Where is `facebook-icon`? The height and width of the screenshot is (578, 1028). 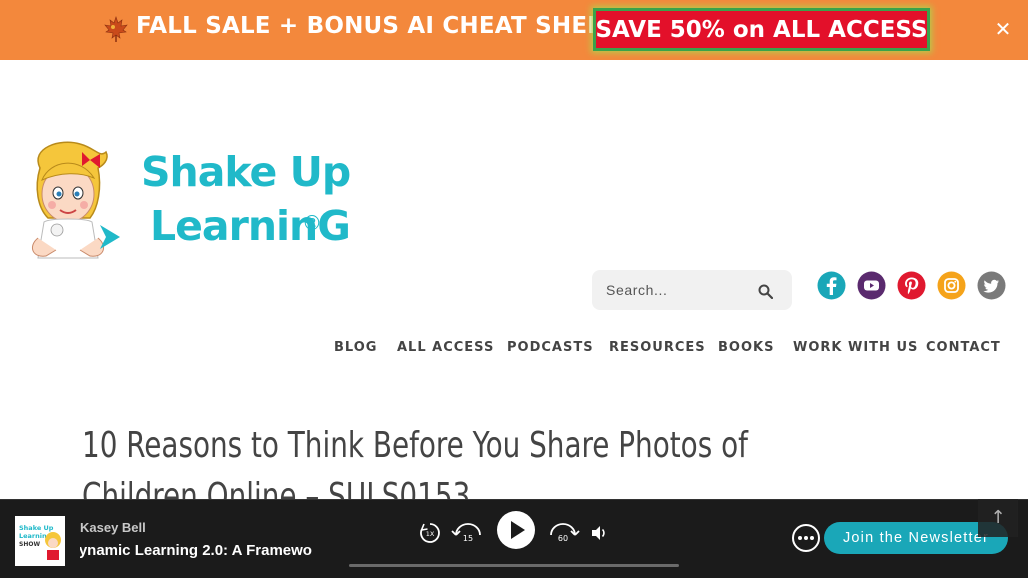
facebook-icon is located at coordinates (831, 285).